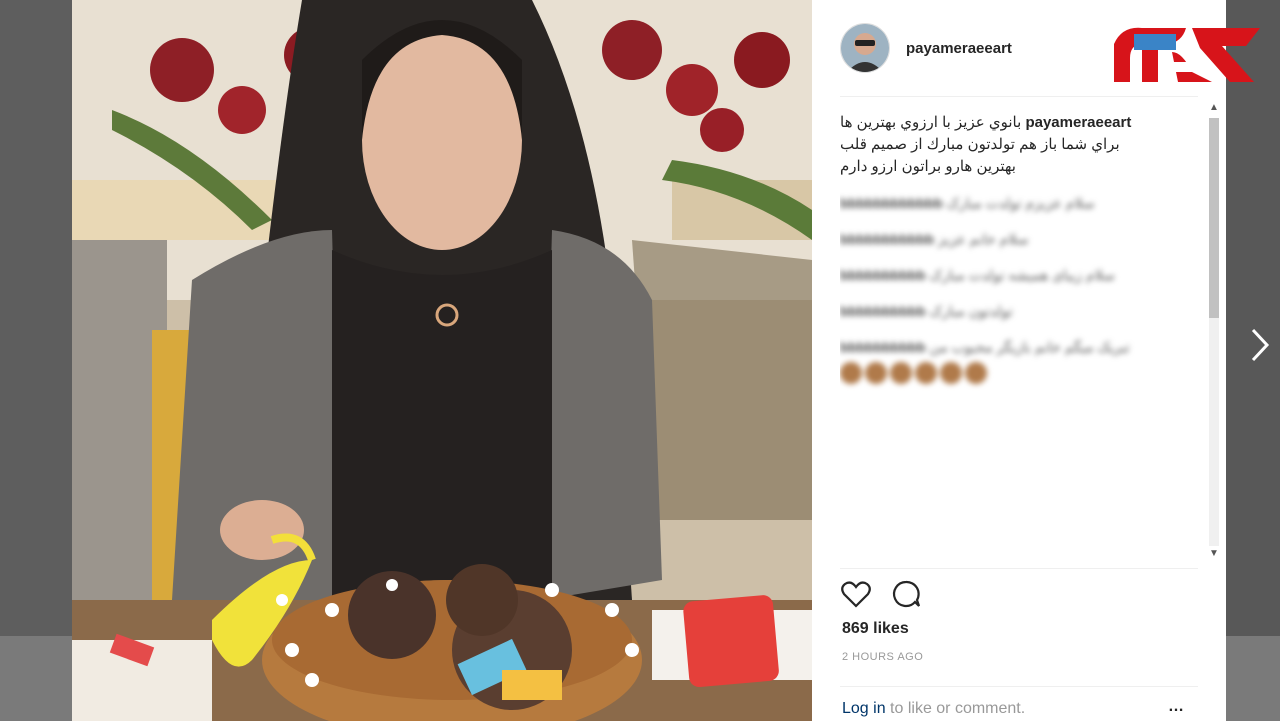 The height and width of the screenshot is (721, 1280). What do you see at coordinates (887, 239) in the screenshot?
I see `comment-username: bbbbbbbbbbb` at bounding box center [887, 239].